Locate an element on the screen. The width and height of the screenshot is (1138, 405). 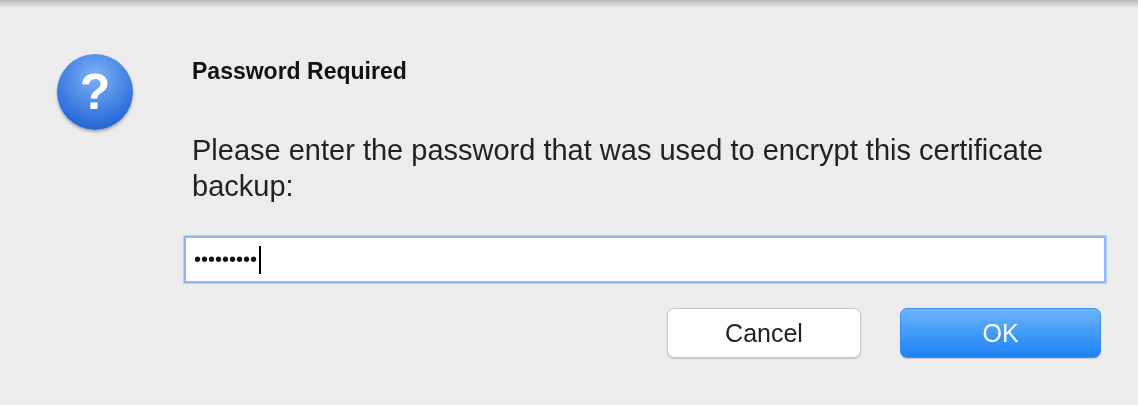
cancel-button: Cancel is located at coordinates (764, 333).